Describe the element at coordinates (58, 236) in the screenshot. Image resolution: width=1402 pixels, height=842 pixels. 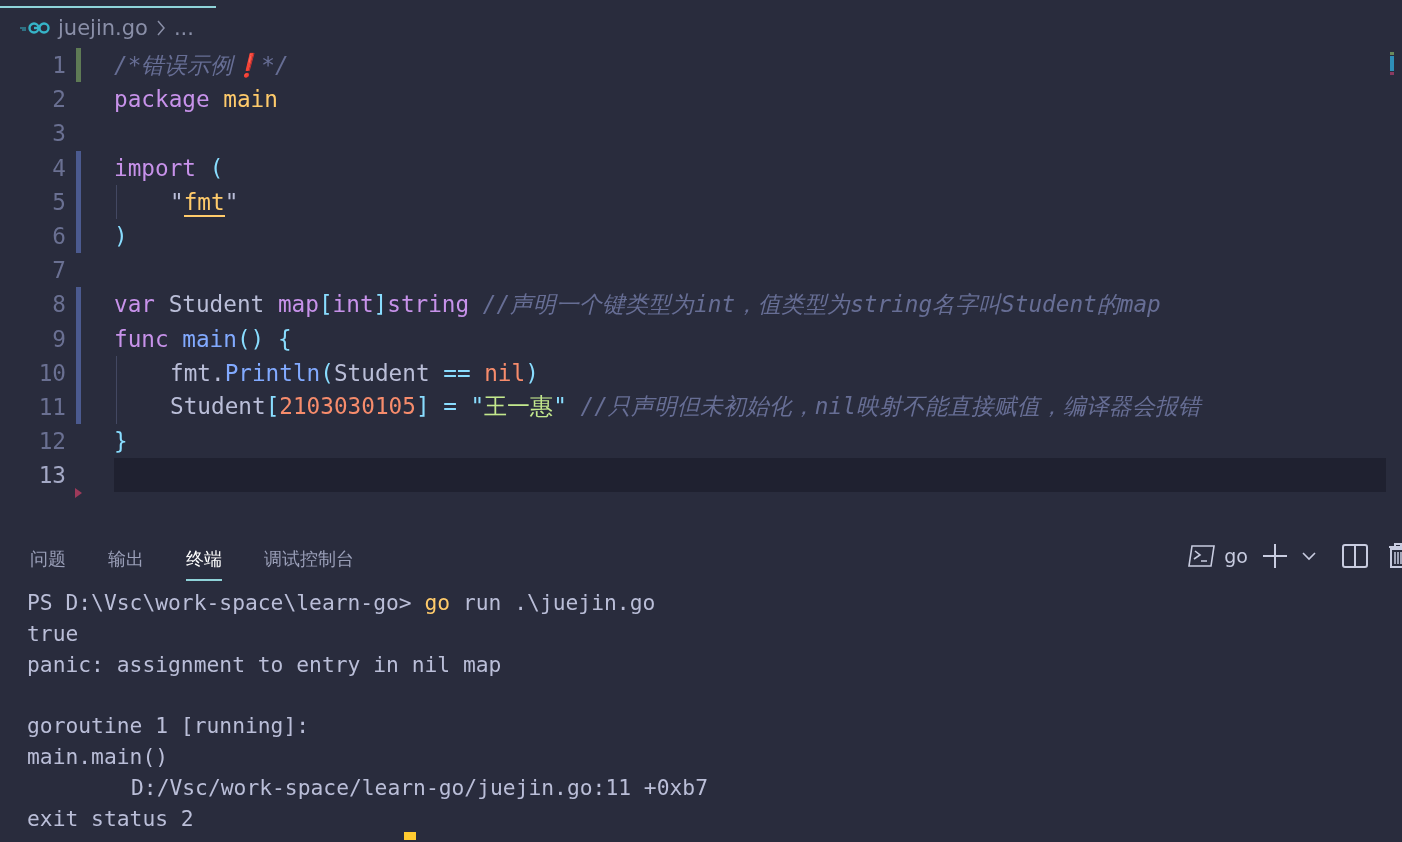
I see `line-number: 6` at that location.